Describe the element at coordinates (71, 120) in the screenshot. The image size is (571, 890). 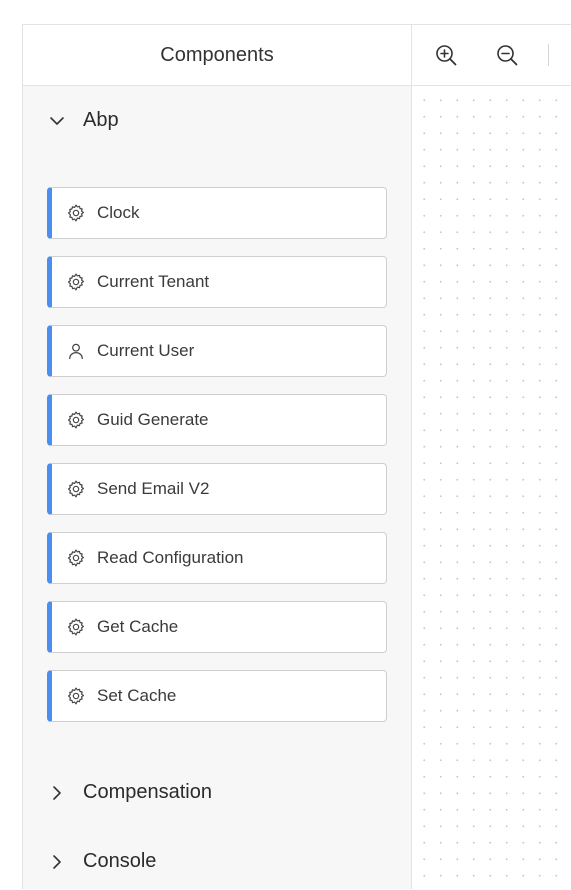
I see `group-header-abp: Abp` at that location.